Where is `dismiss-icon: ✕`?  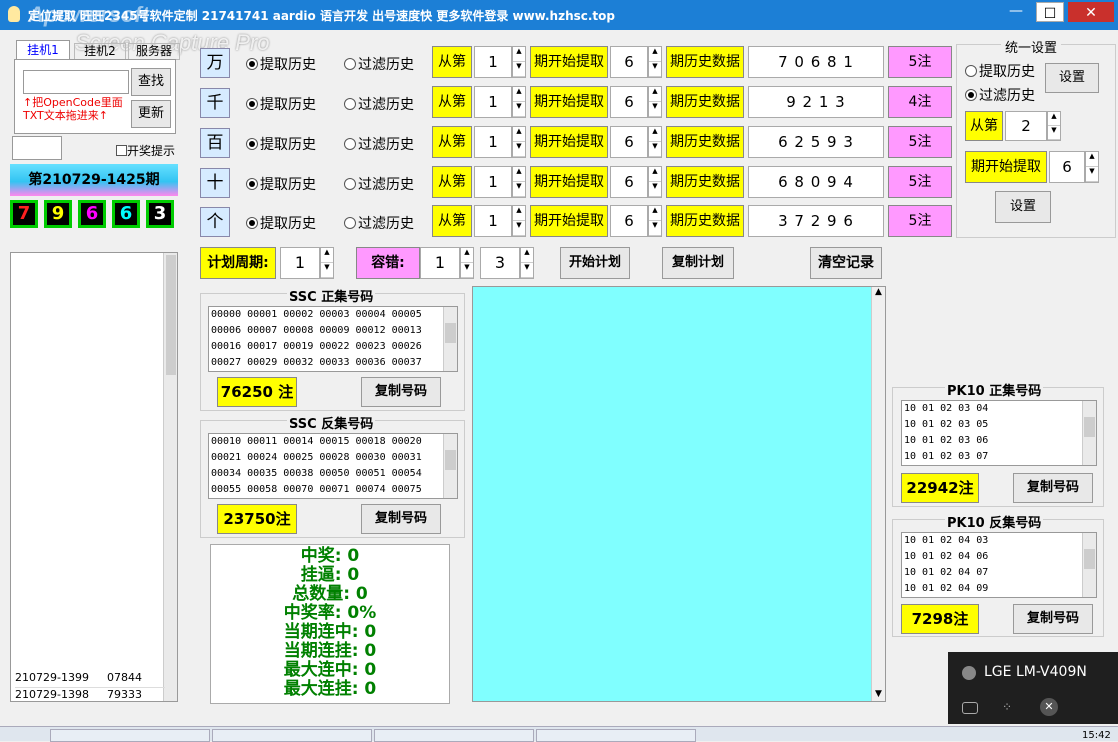 dismiss-icon: ✕ is located at coordinates (1049, 707).